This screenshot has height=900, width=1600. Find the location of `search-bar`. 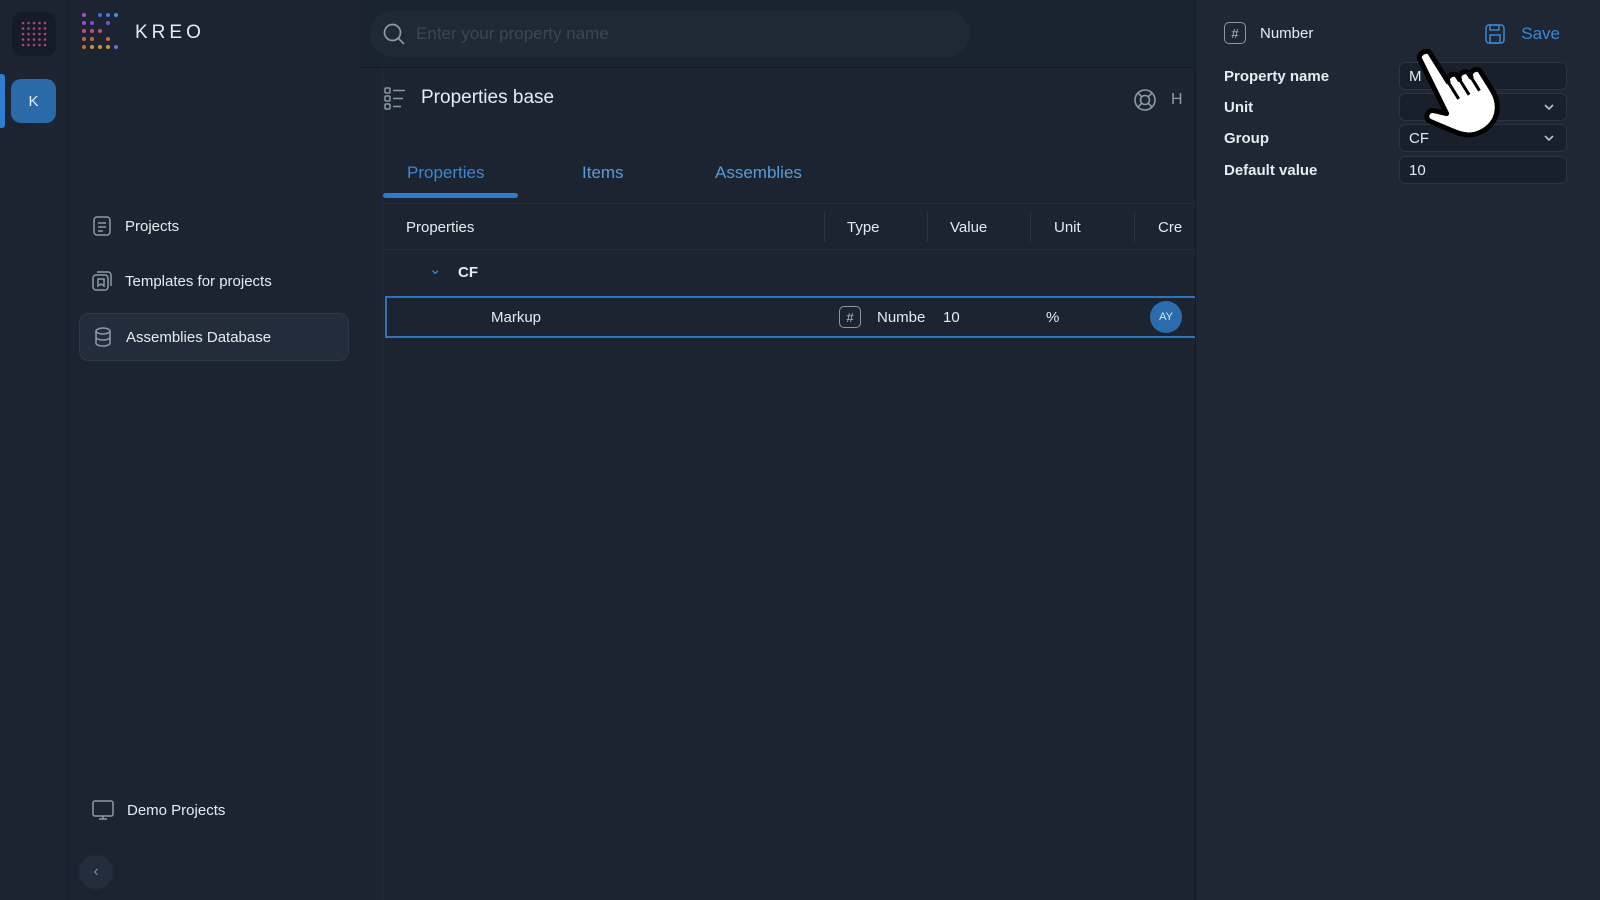

search-bar is located at coordinates (670, 34).